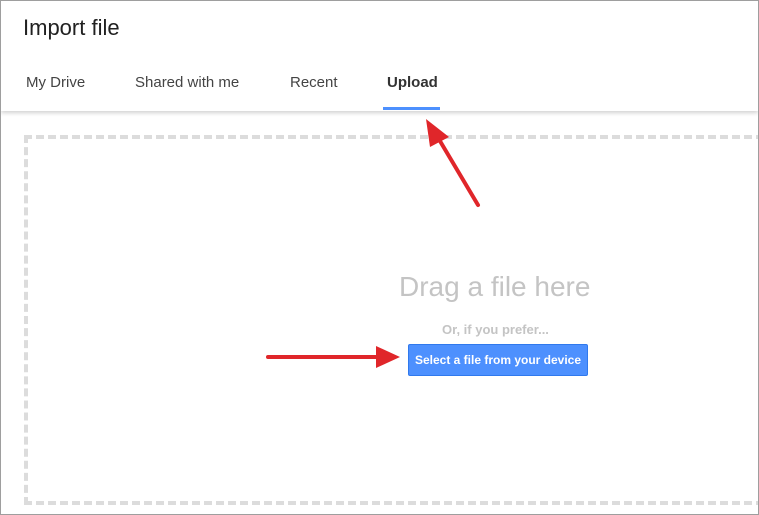 The image size is (759, 515). I want to click on tab-upload: Upload, so click(412, 91).